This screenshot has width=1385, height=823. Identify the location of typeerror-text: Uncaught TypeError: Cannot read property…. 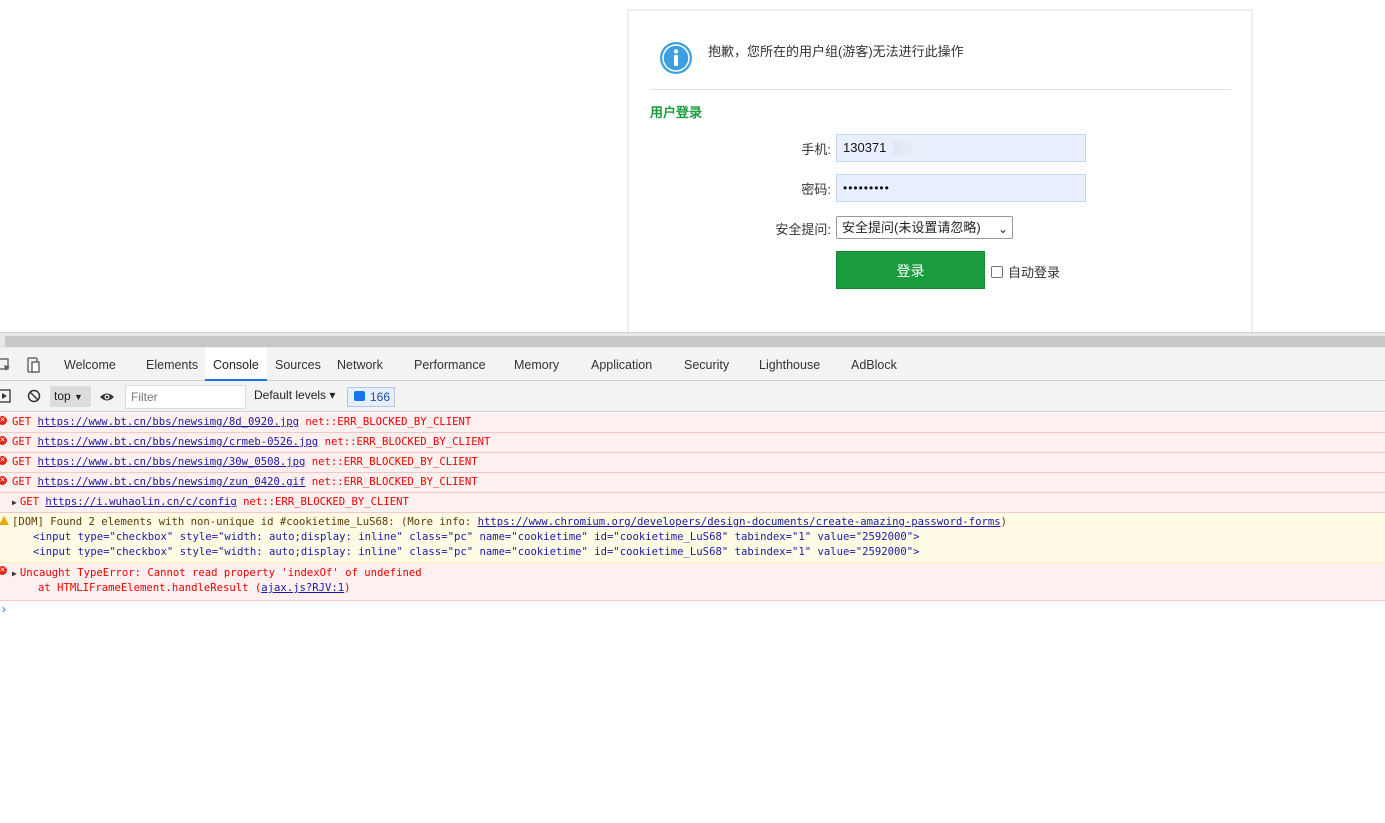
(220, 573).